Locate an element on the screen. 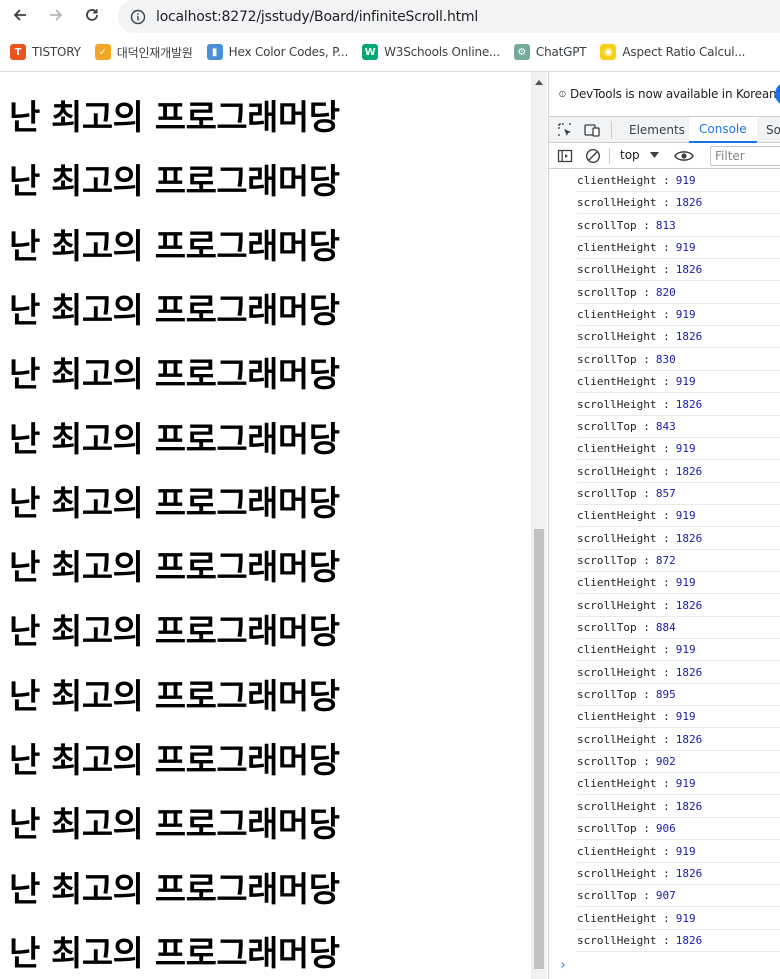 The height and width of the screenshot is (979, 780). forward-button is located at coordinates (56, 15).